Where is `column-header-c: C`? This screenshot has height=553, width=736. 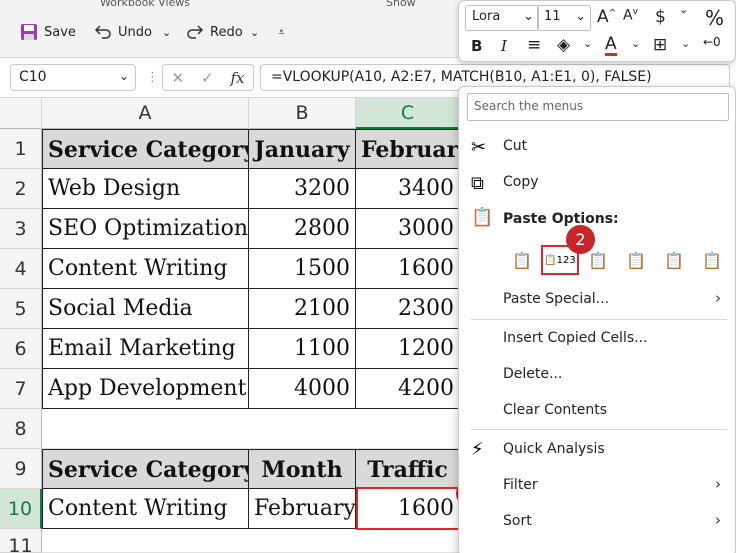
column-header-c: C is located at coordinates (408, 113).